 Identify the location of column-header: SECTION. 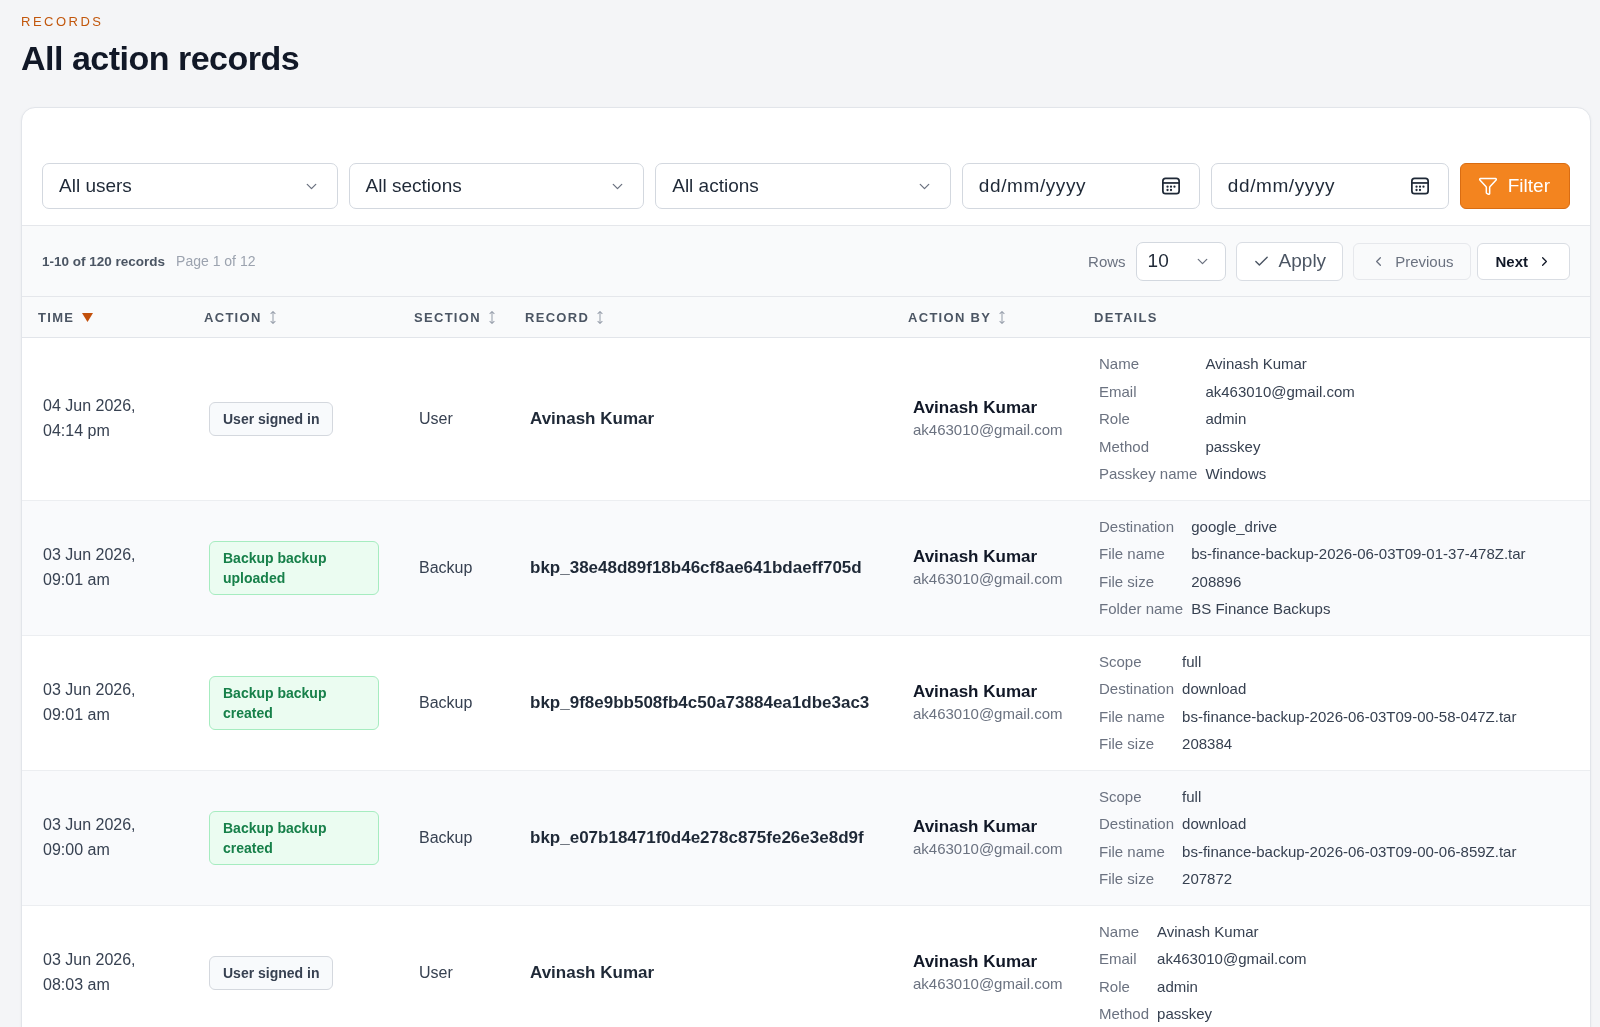
(454, 317).